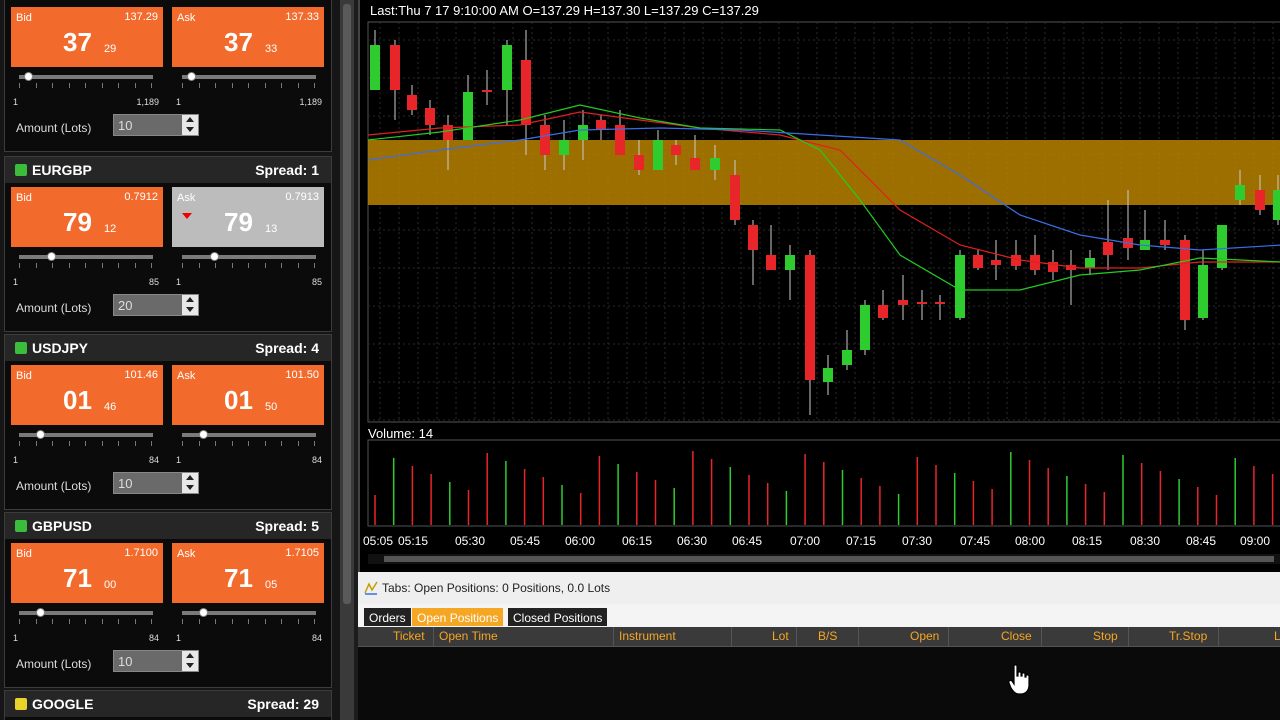 The height and width of the screenshot is (720, 1280). I want to click on ask-button: Ask 1.7105 71 05, so click(248, 573).